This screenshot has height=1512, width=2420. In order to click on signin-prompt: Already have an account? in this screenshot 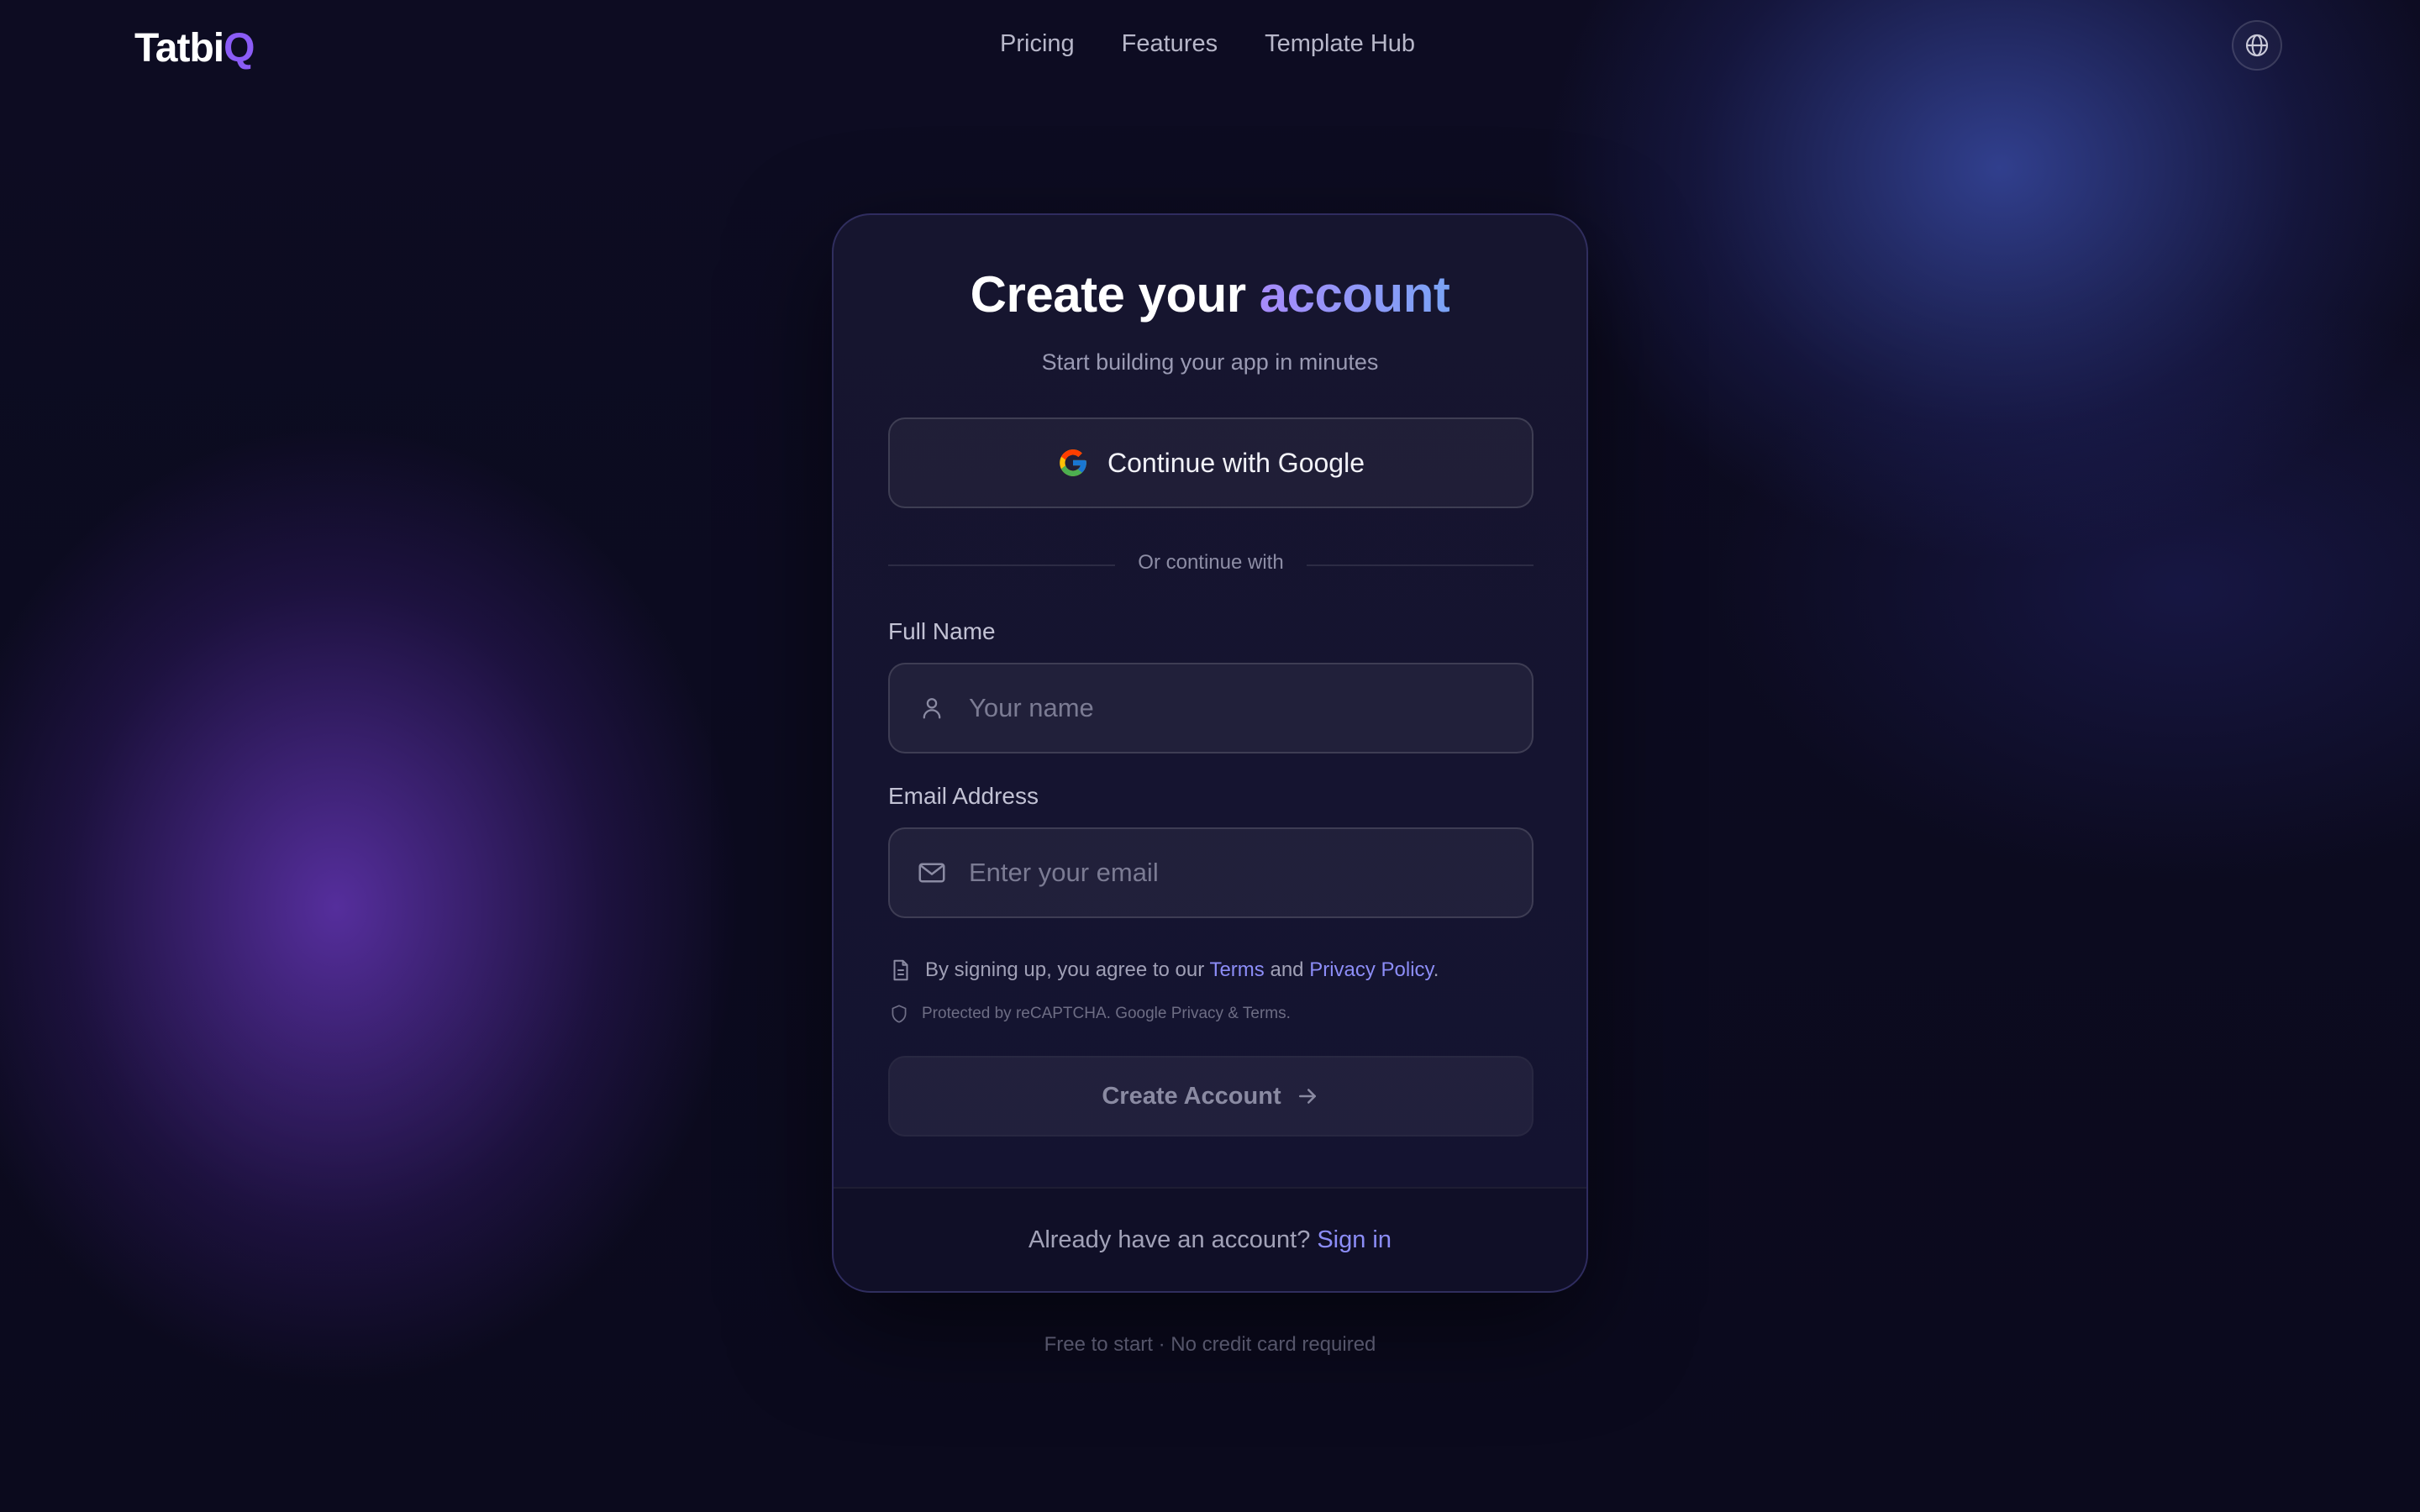, I will do `click(1169, 1239)`.